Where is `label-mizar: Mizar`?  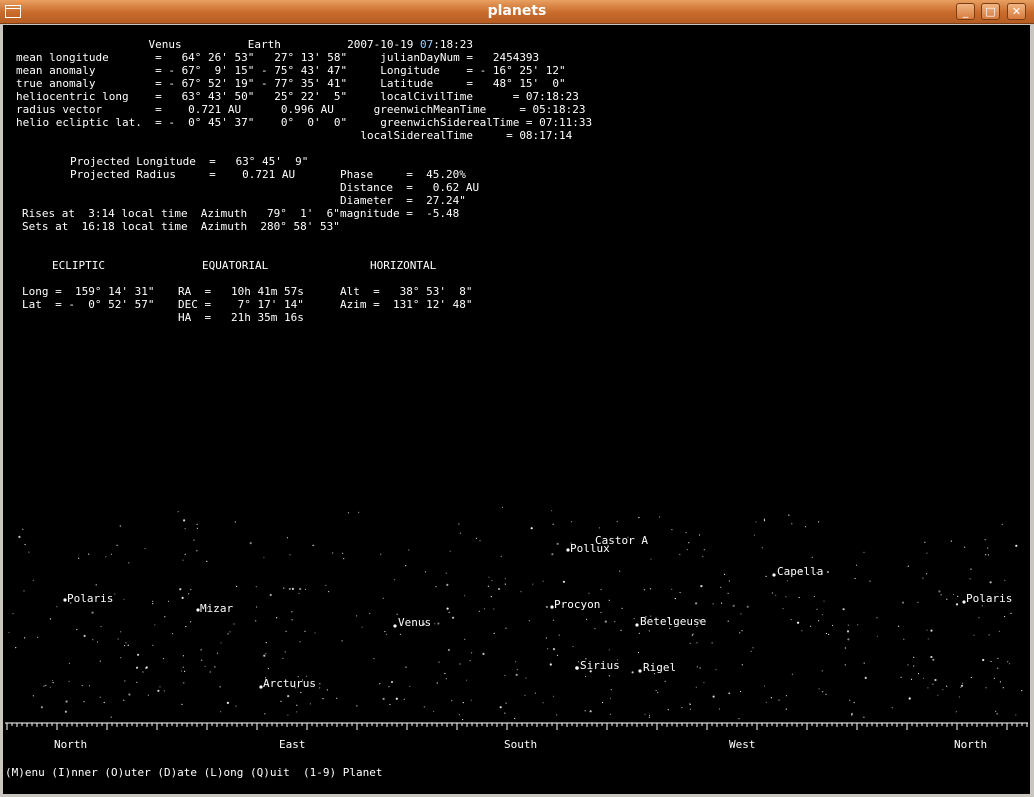
label-mizar: Mizar is located at coordinates (216, 608).